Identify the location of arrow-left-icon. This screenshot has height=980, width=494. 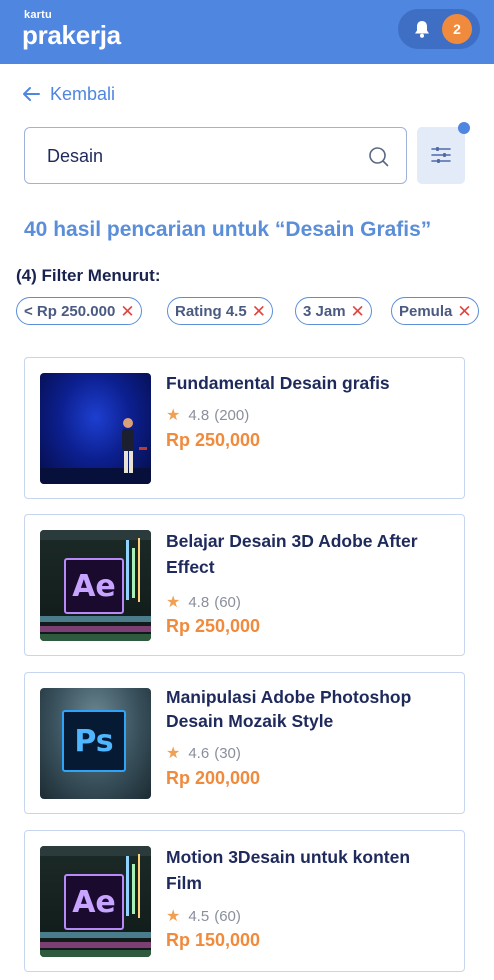
(31, 94).